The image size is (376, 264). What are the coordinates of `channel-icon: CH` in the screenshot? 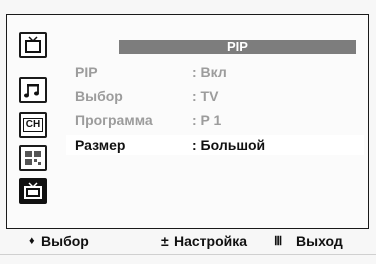 It's located at (33, 125).